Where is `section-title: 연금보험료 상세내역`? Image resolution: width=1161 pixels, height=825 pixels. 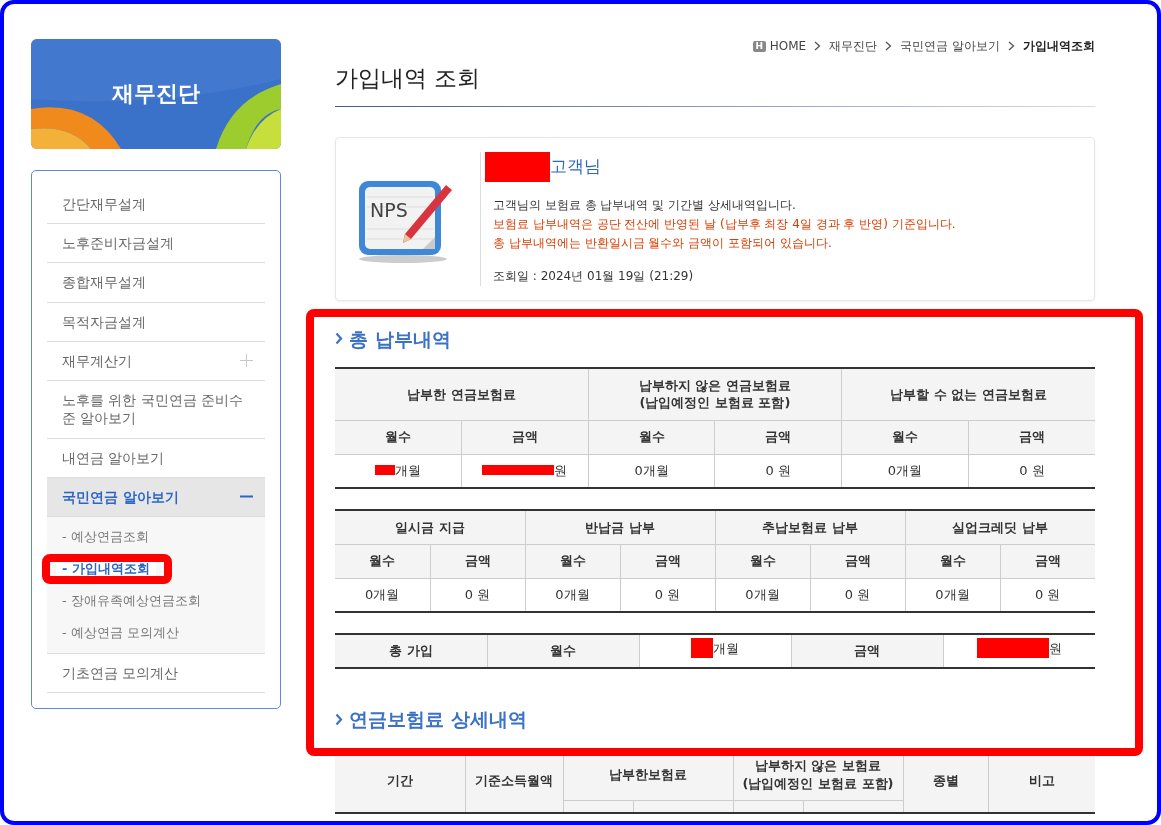 section-title: 연금보험료 상세내역 is located at coordinates (438, 720).